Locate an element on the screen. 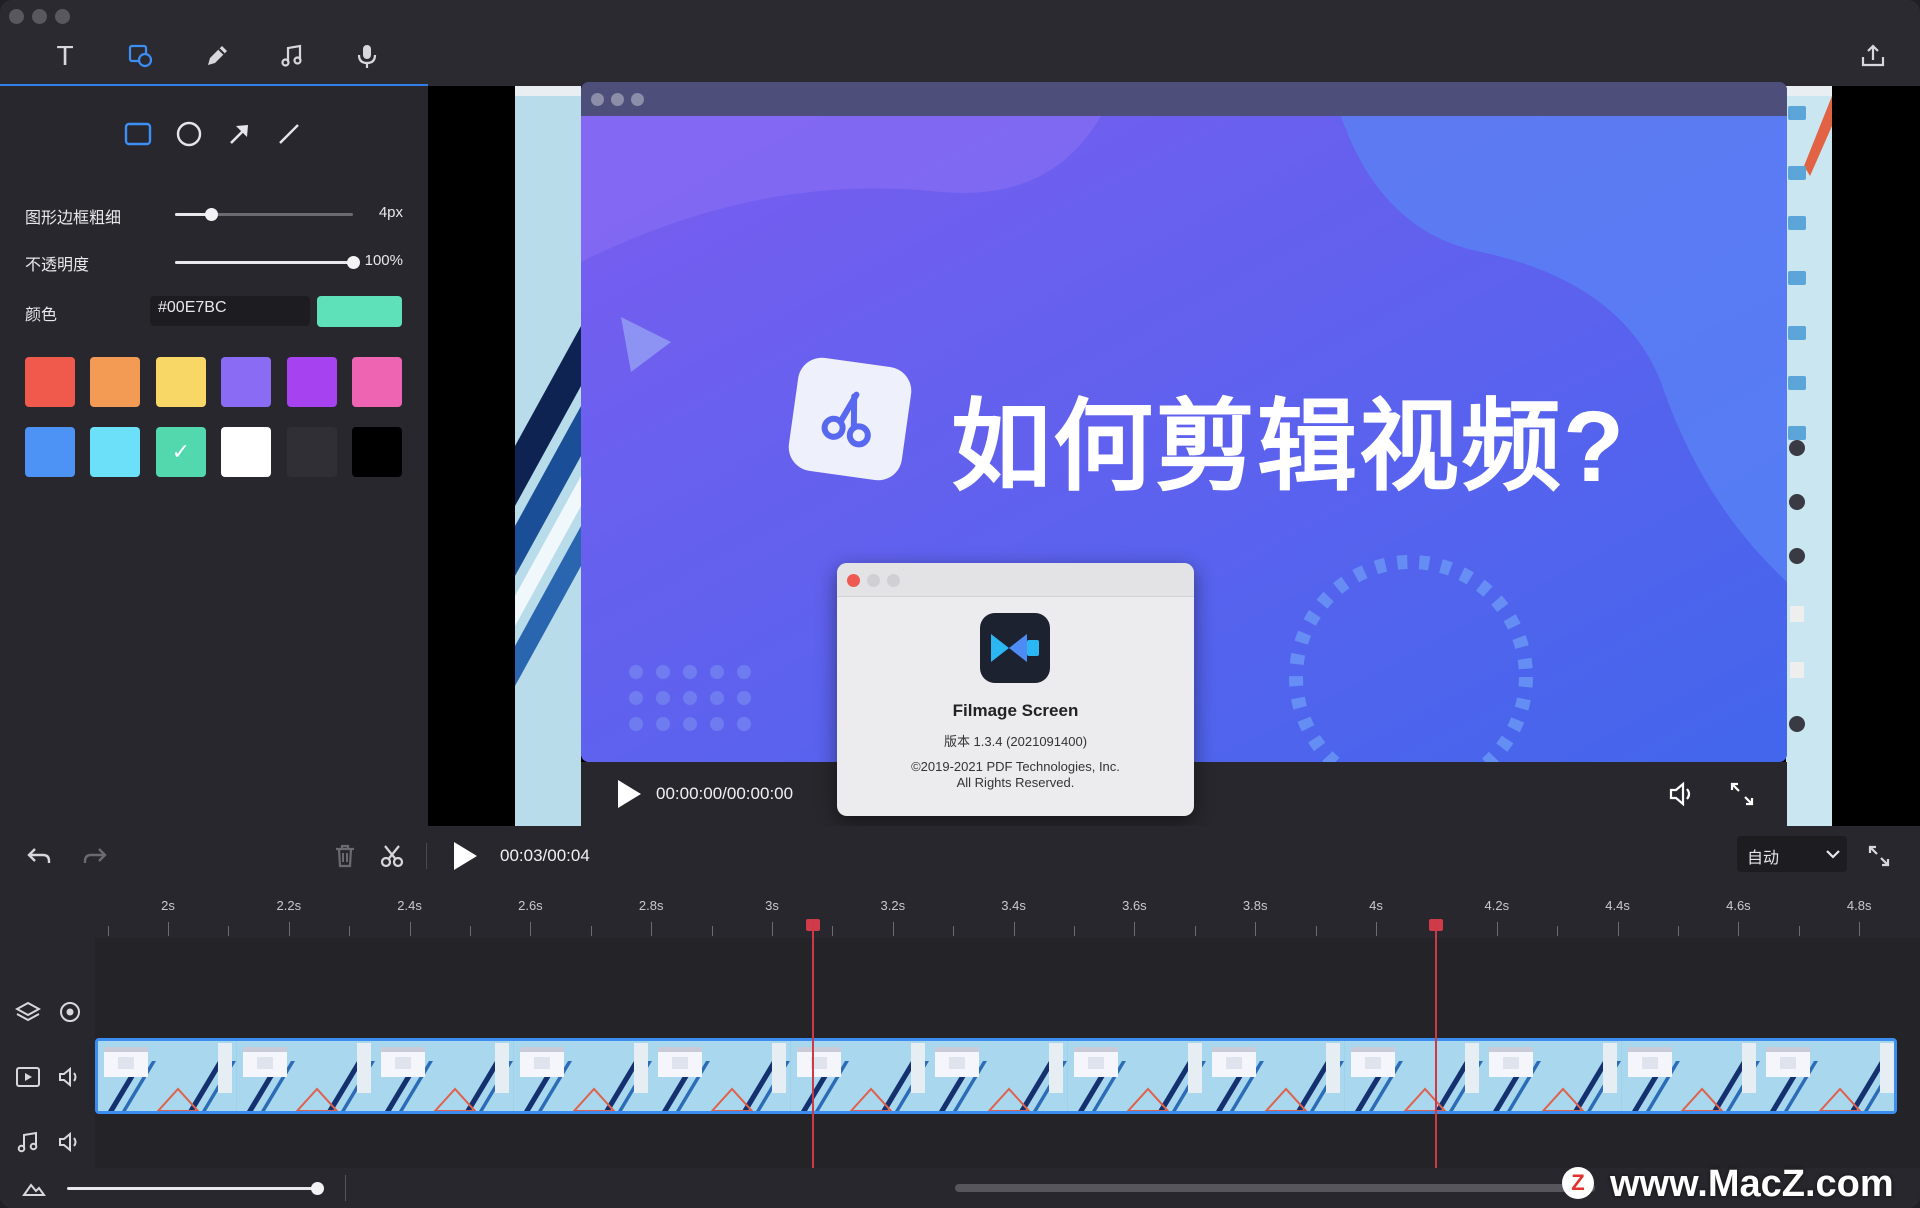  zoom-window-button is located at coordinates (62, 16).